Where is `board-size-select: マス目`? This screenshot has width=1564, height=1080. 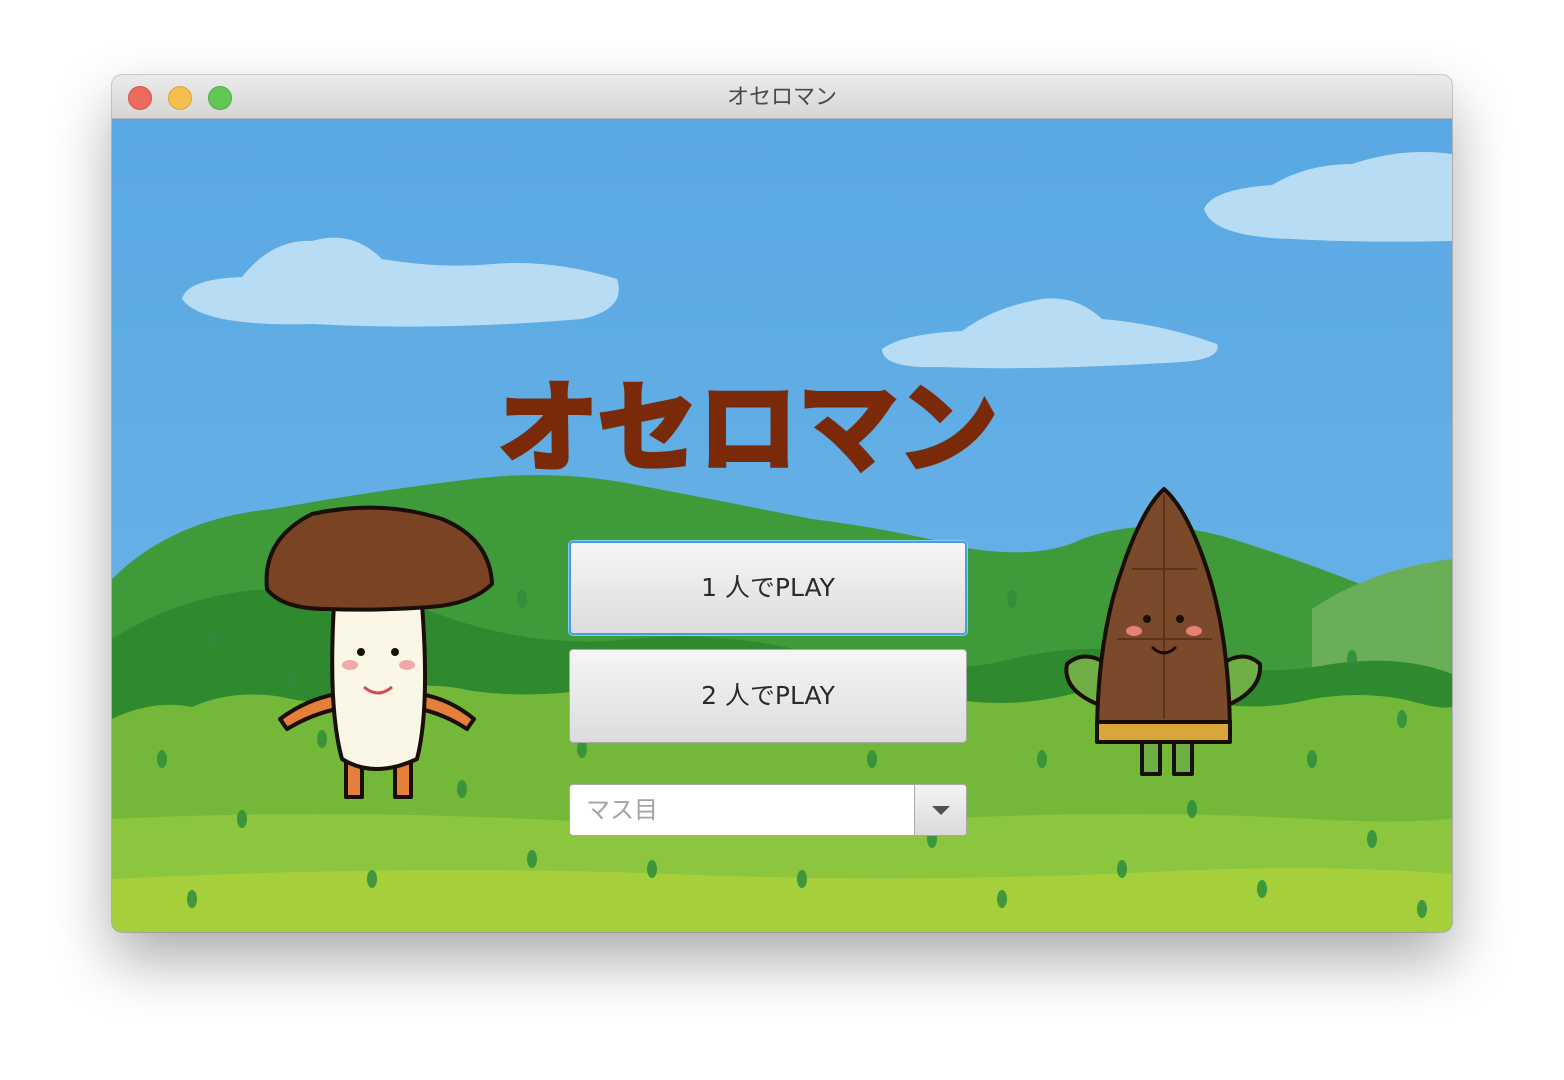 board-size-select: マス目 is located at coordinates (768, 810).